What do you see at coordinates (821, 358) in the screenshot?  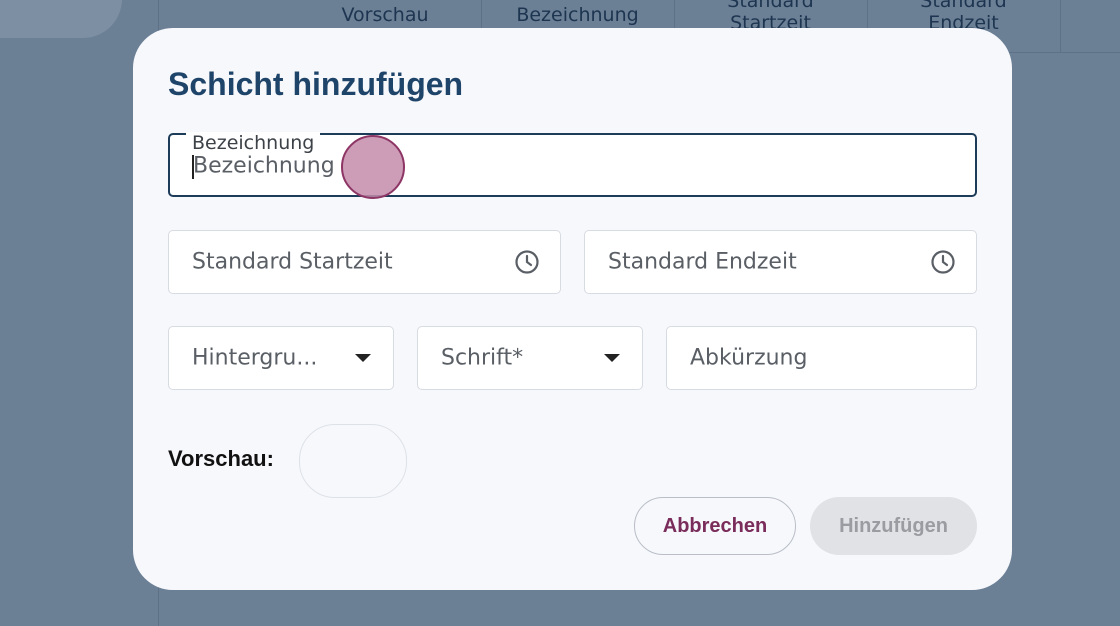 I see `abbreviation-field: Abkürzung` at bounding box center [821, 358].